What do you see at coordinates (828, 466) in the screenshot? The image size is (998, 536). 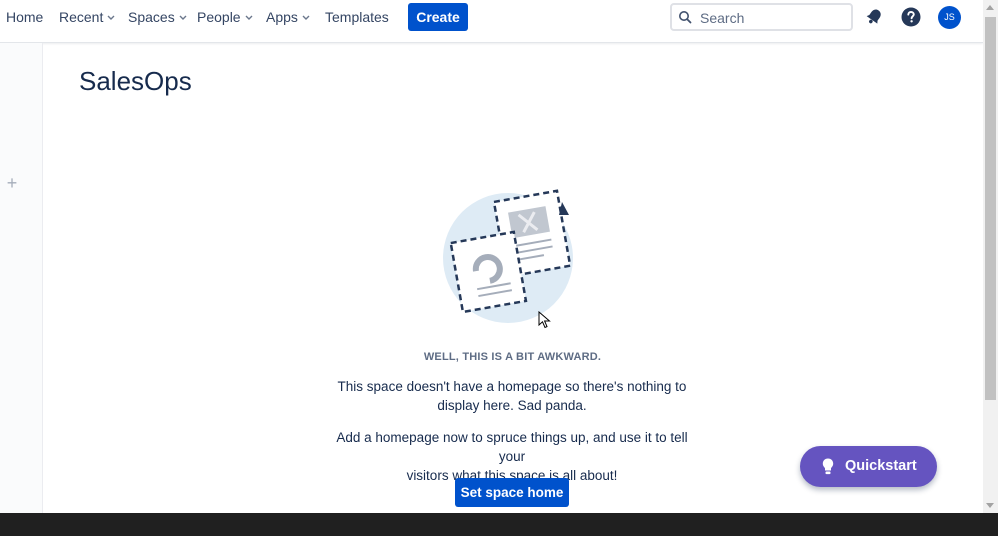 I see `lightbulb-icon` at bounding box center [828, 466].